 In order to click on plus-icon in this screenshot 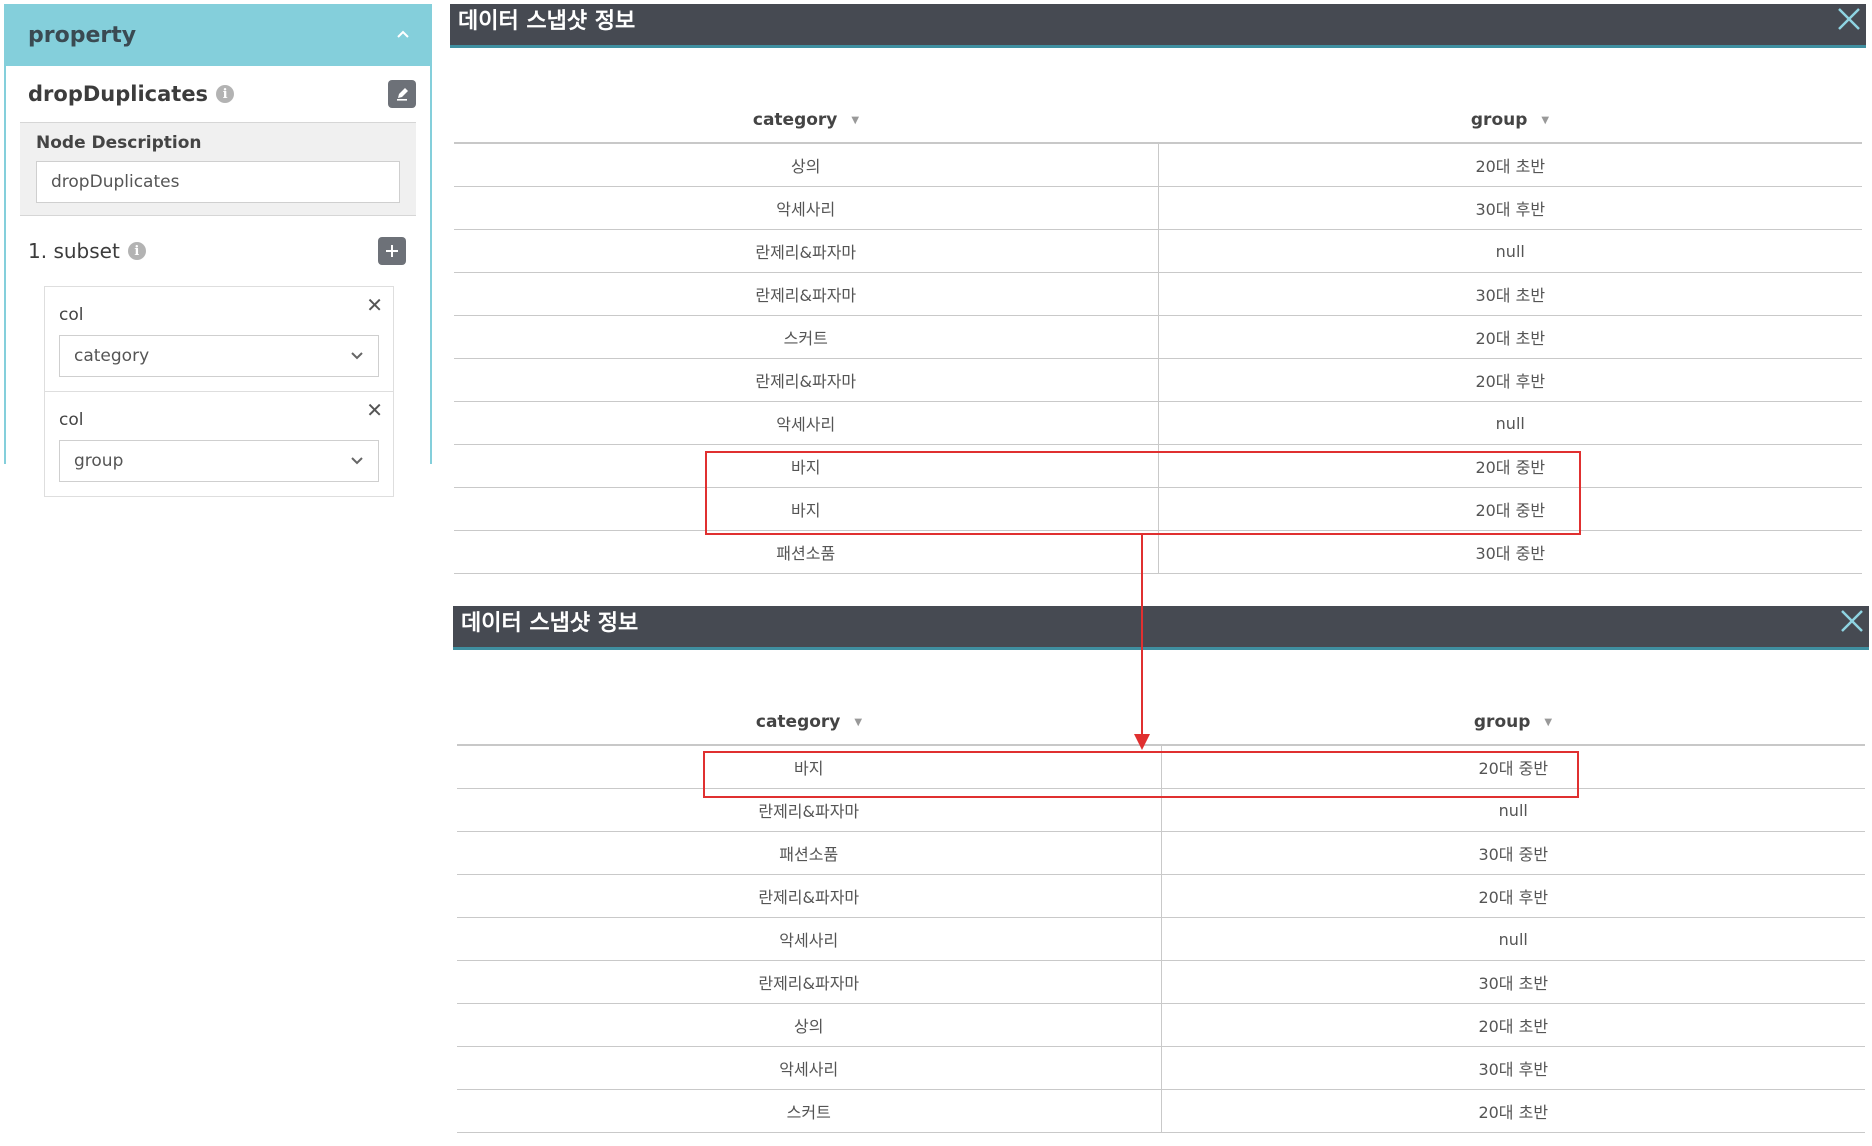, I will do `click(392, 251)`.